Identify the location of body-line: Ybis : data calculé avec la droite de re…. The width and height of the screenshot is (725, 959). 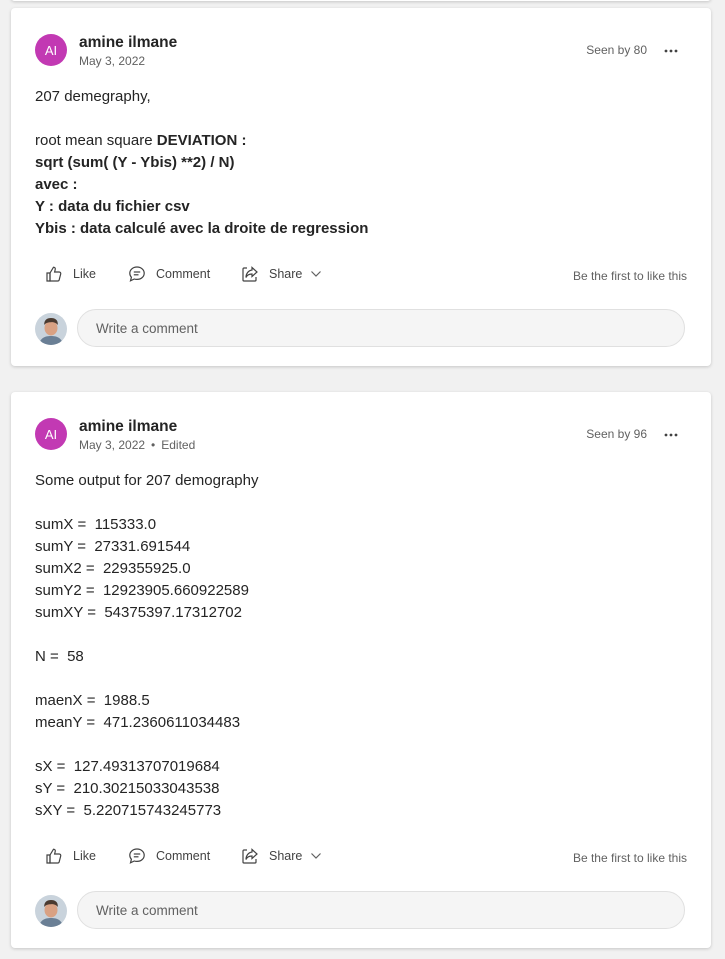
(361, 229).